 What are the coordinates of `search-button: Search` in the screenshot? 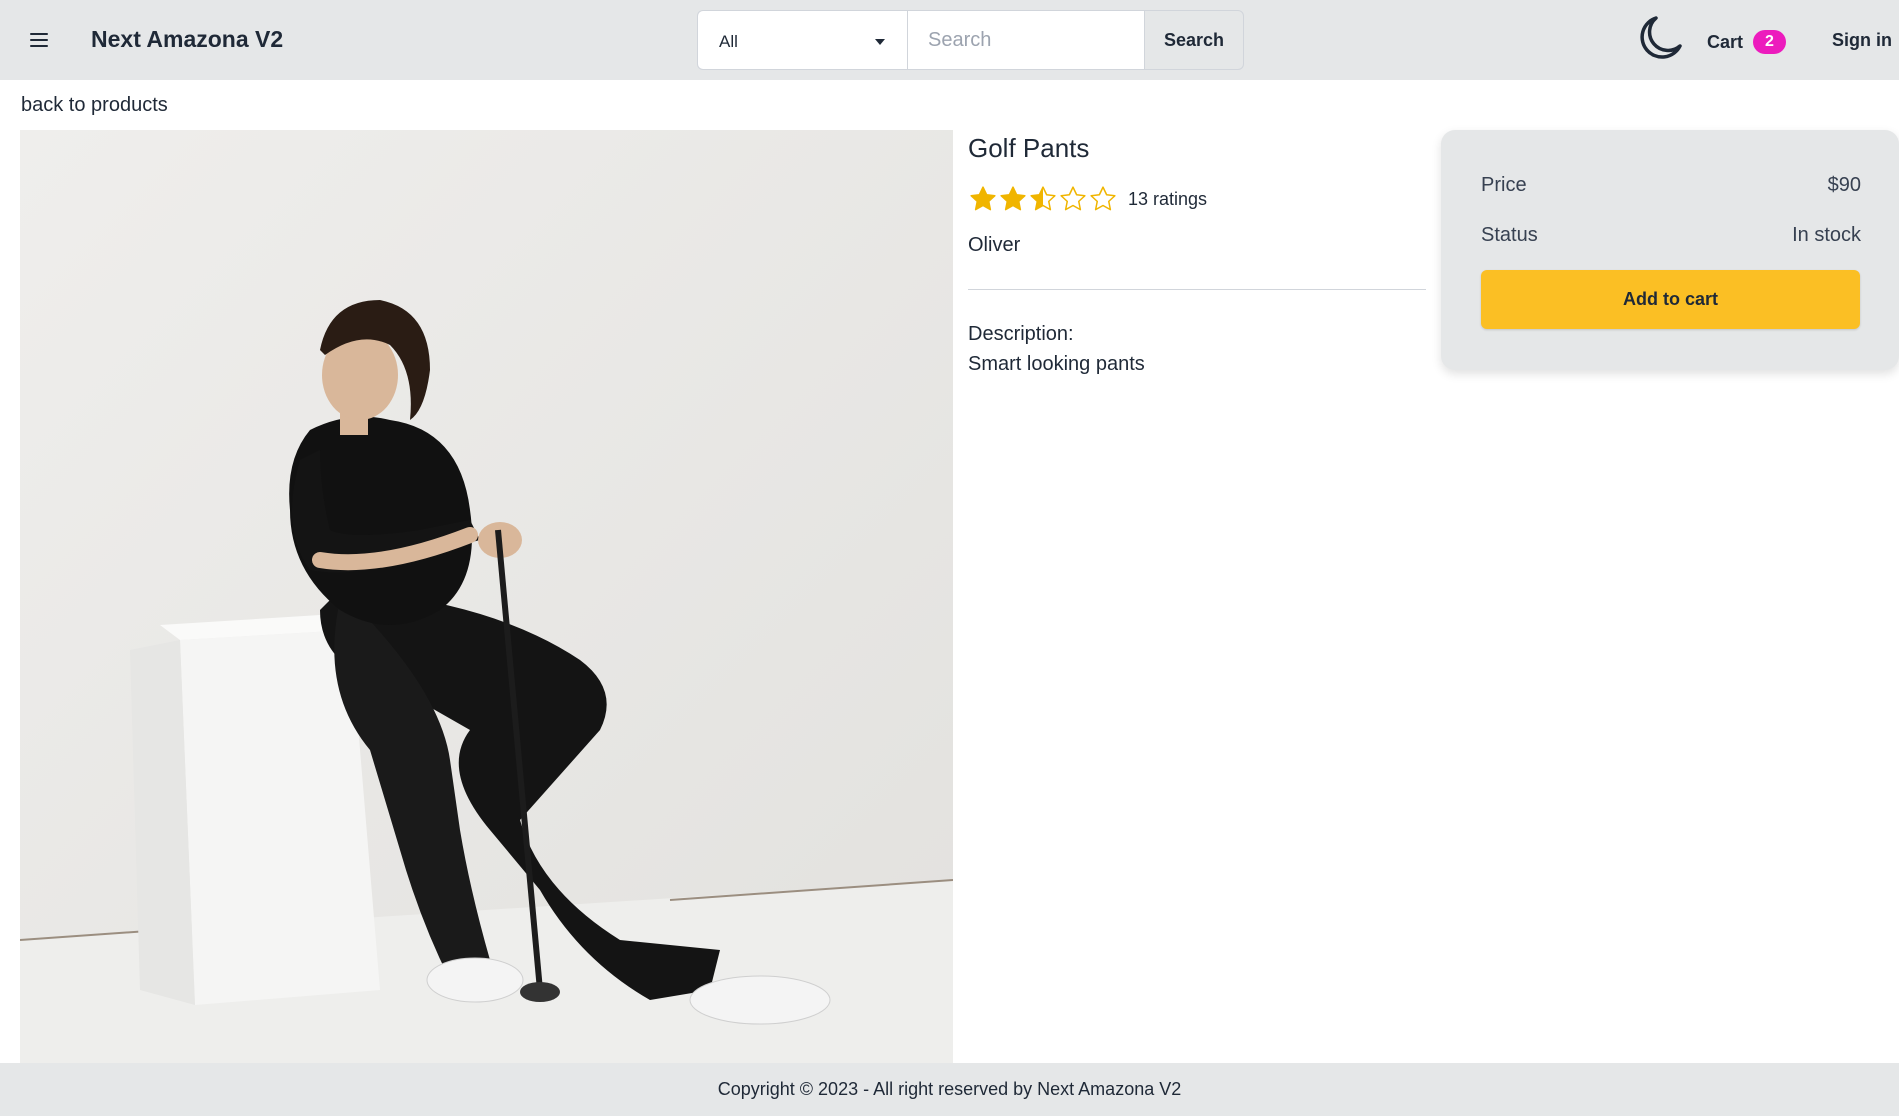 It's located at (1194, 40).